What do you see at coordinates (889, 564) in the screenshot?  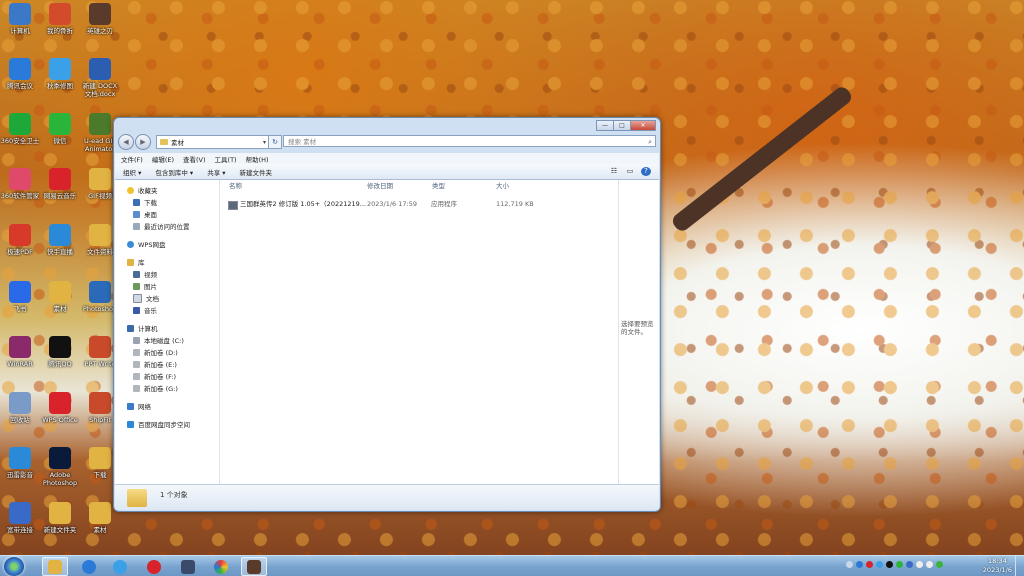 I see `qq-icon` at bounding box center [889, 564].